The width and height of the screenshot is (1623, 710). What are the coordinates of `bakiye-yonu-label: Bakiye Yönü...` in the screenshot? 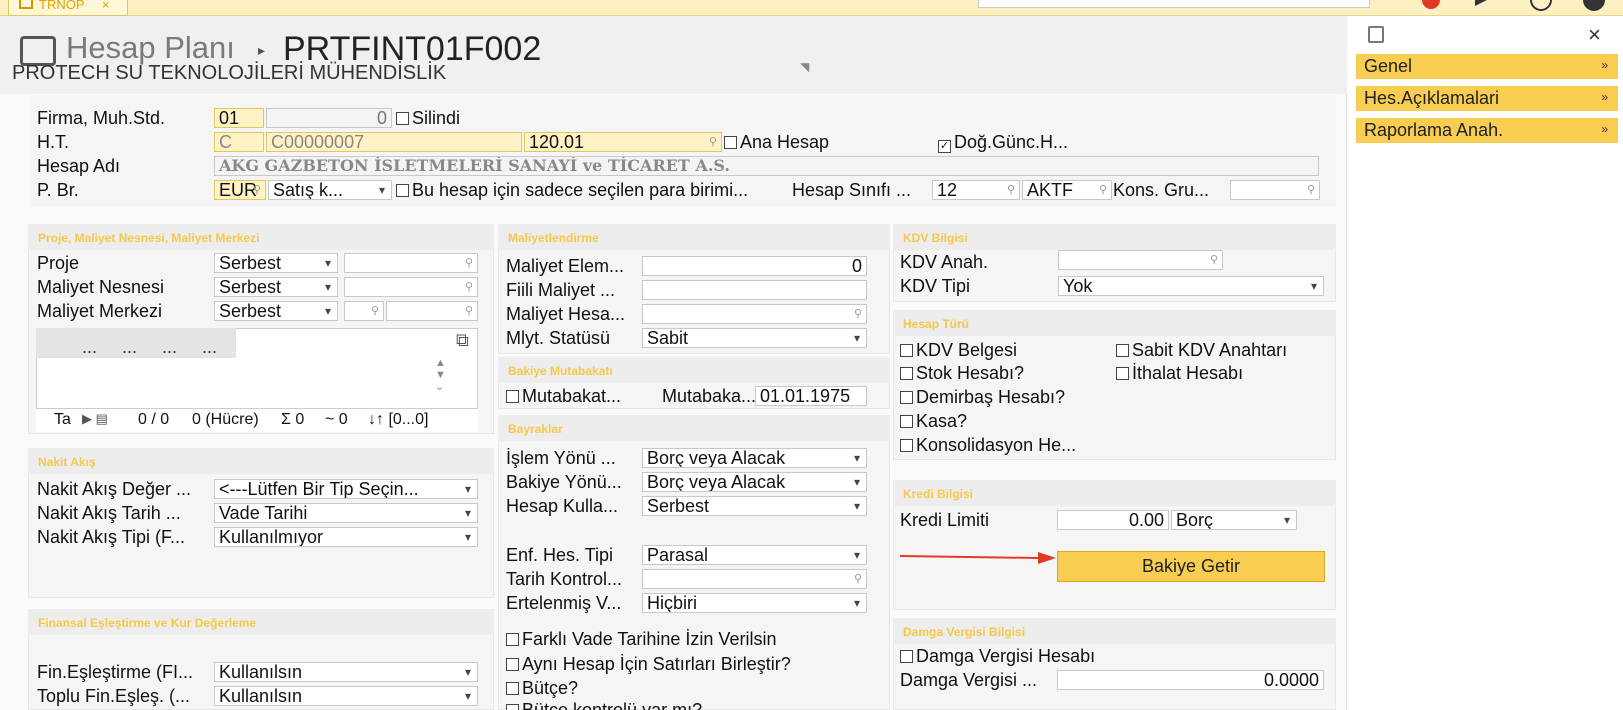 It's located at (564, 482).